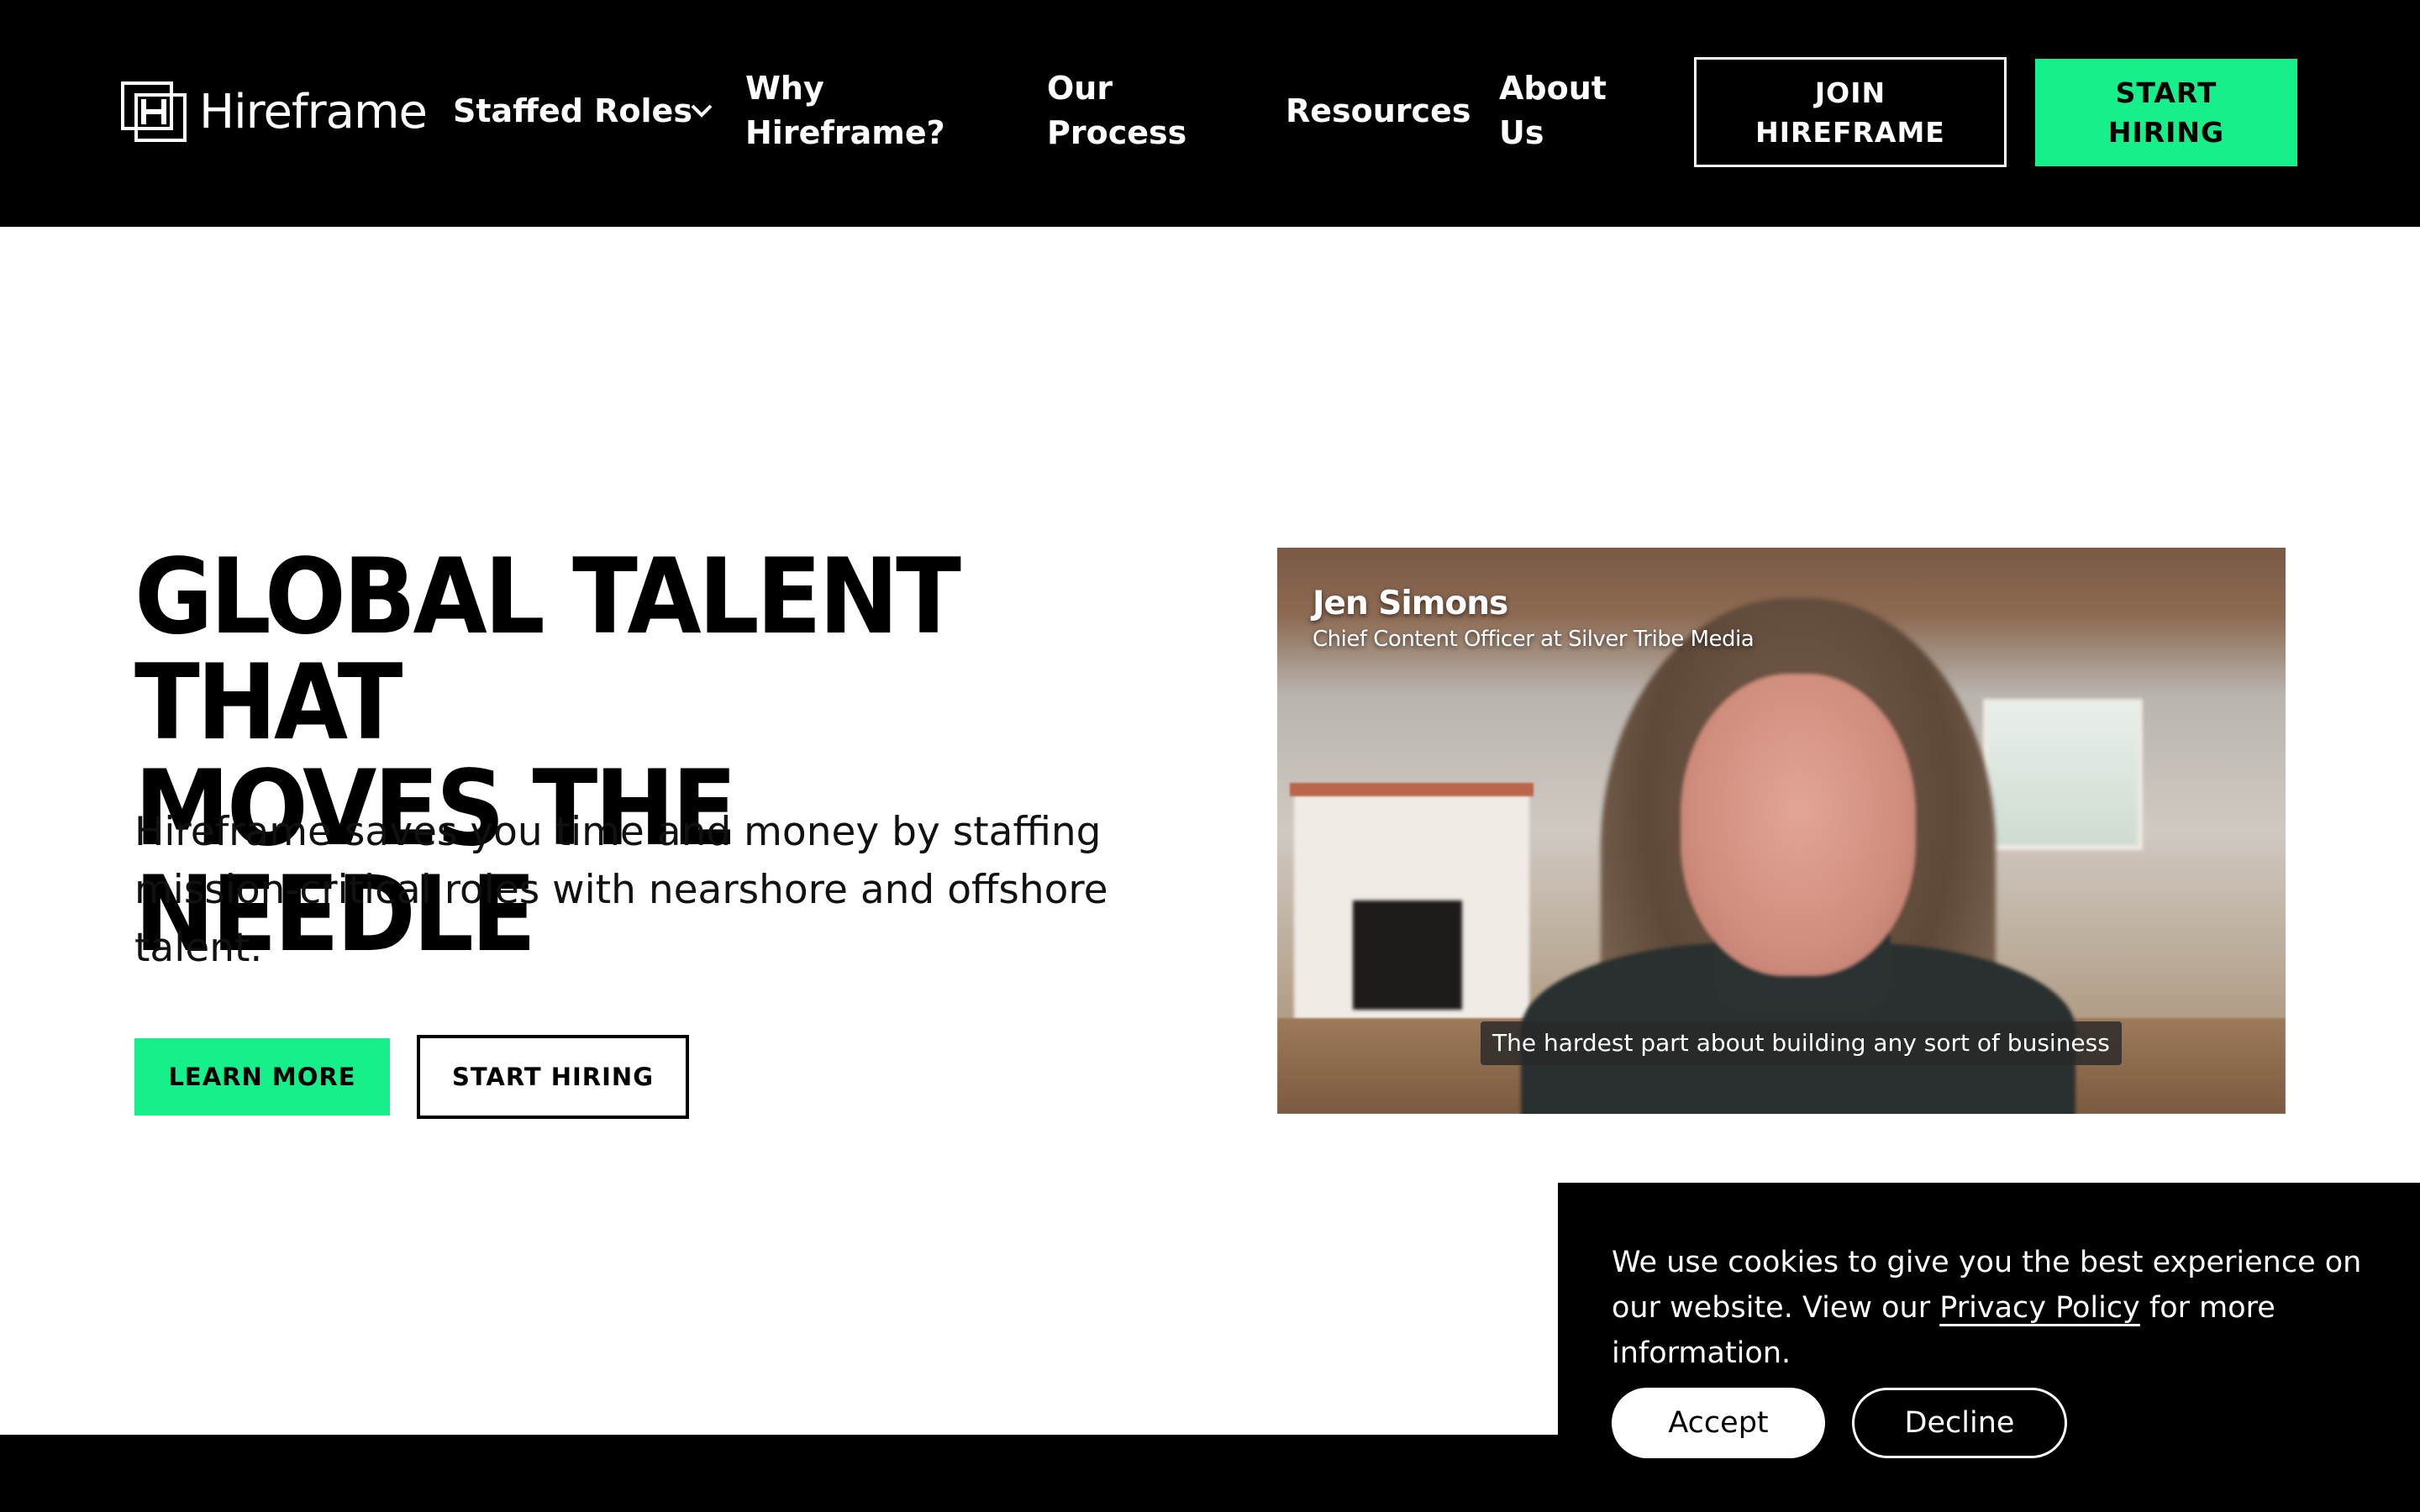  What do you see at coordinates (1412, 789) in the screenshot?
I see `video-background-mantle` at bounding box center [1412, 789].